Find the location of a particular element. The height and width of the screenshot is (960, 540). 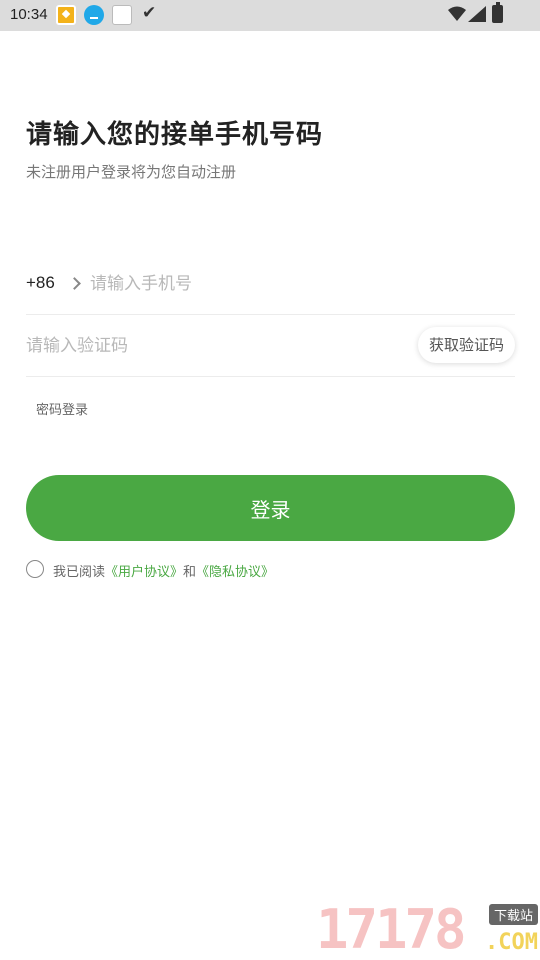

status-bar: 10:34 ✔ is located at coordinates (270, 15).